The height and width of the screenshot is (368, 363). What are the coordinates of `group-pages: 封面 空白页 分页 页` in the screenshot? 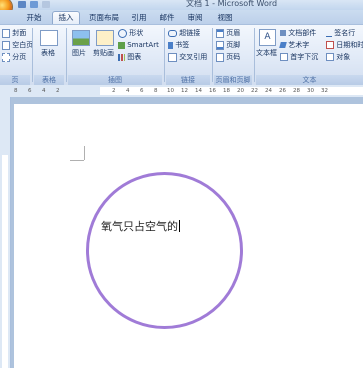 It's located at (16, 55).